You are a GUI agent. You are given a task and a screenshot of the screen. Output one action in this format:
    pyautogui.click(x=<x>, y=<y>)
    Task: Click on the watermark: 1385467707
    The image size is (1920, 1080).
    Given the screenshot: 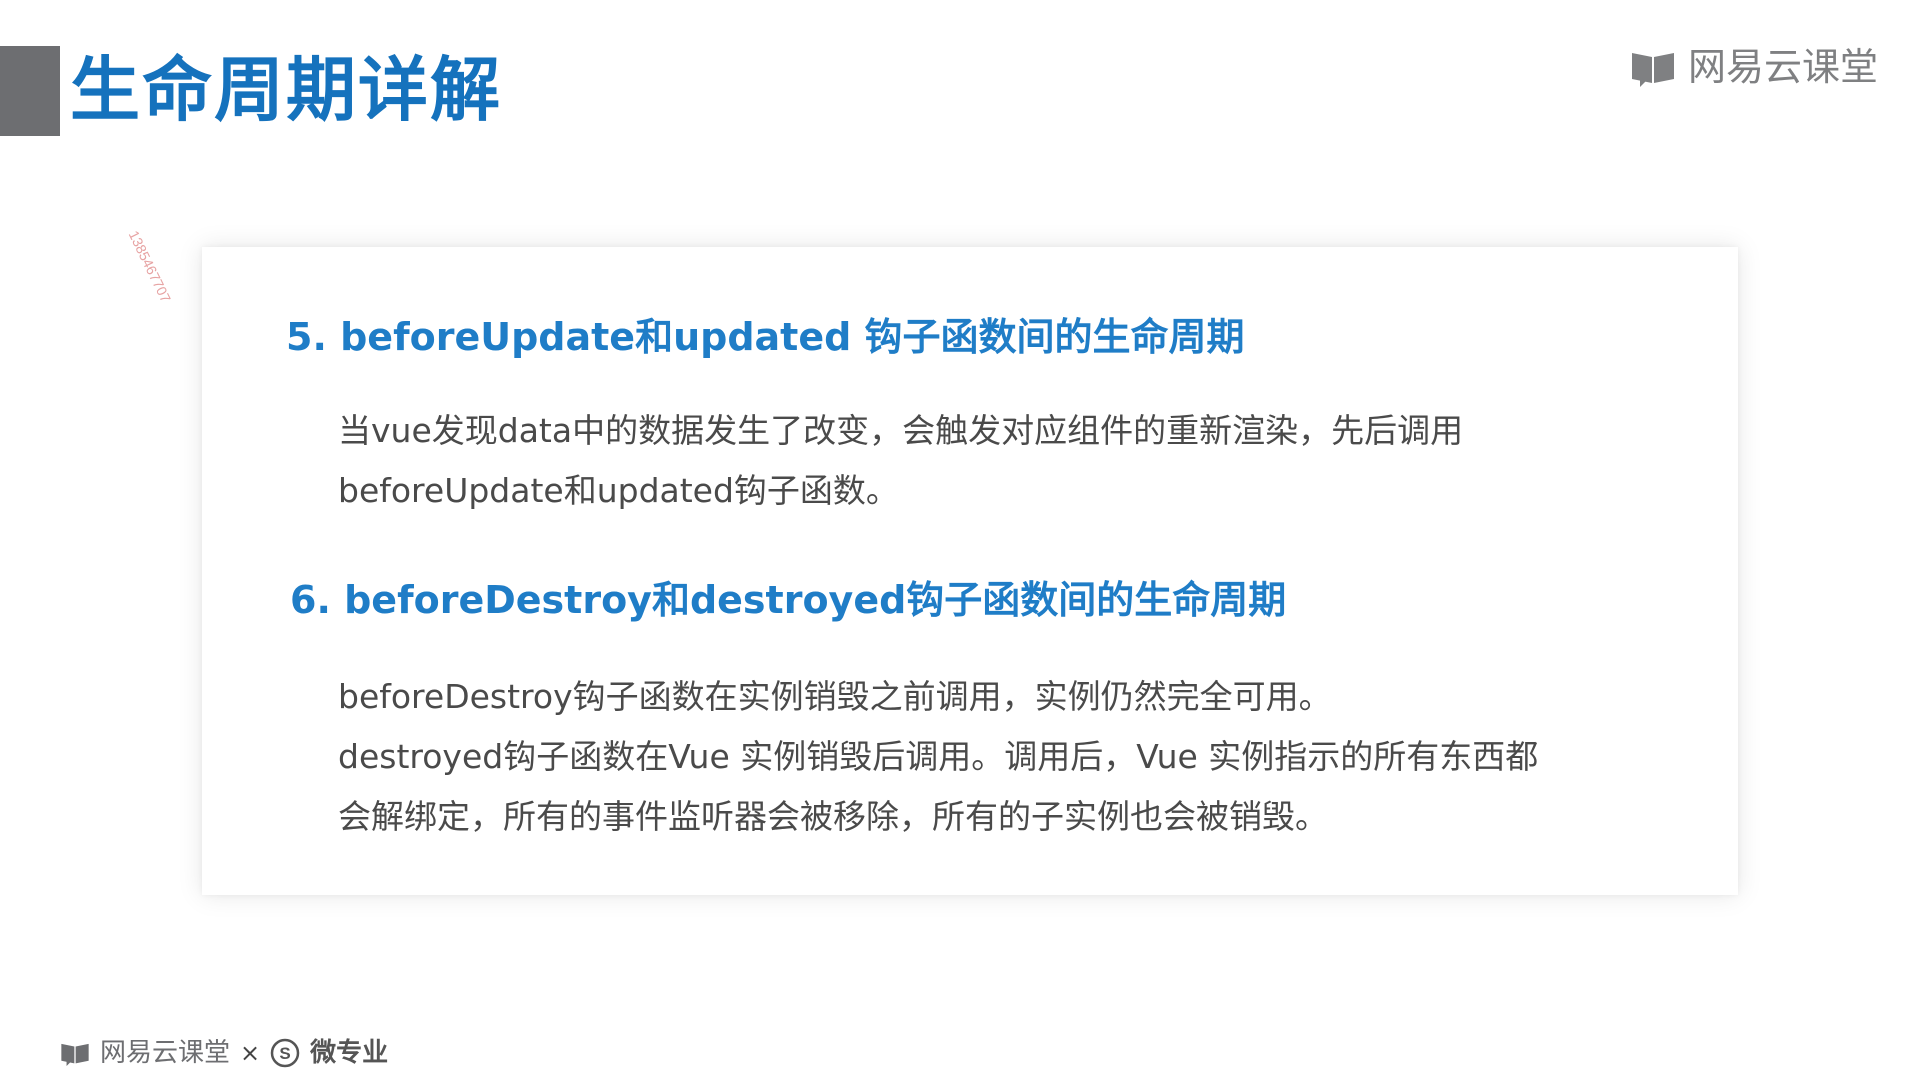 What is the action you would take?
    pyautogui.click(x=150, y=267)
    